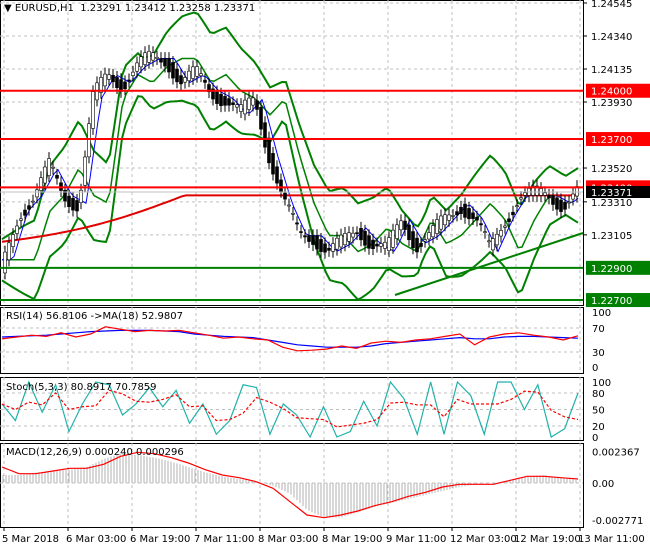 This screenshot has width=650, height=550. Describe the element at coordinates (598, 394) in the screenshot. I see `stoch-tick-label: 80` at that location.